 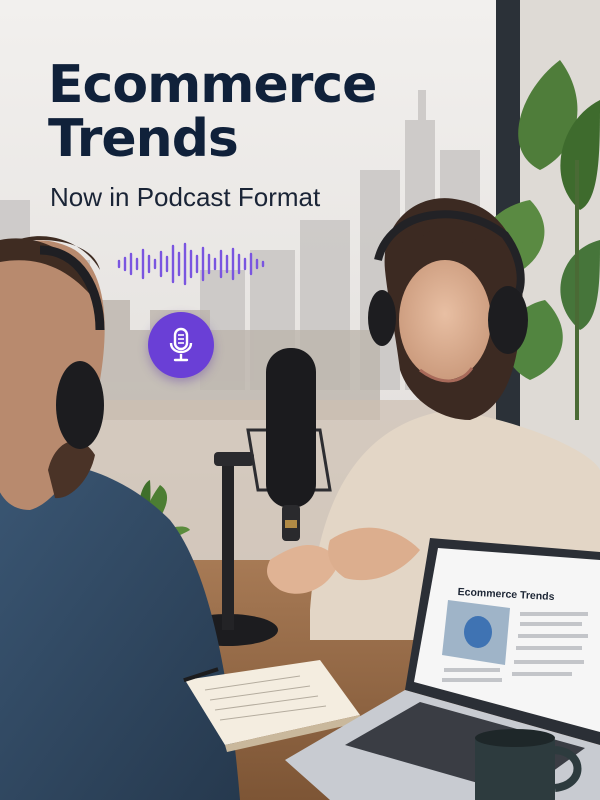 I want to click on microphone-icon, so click(x=181, y=344).